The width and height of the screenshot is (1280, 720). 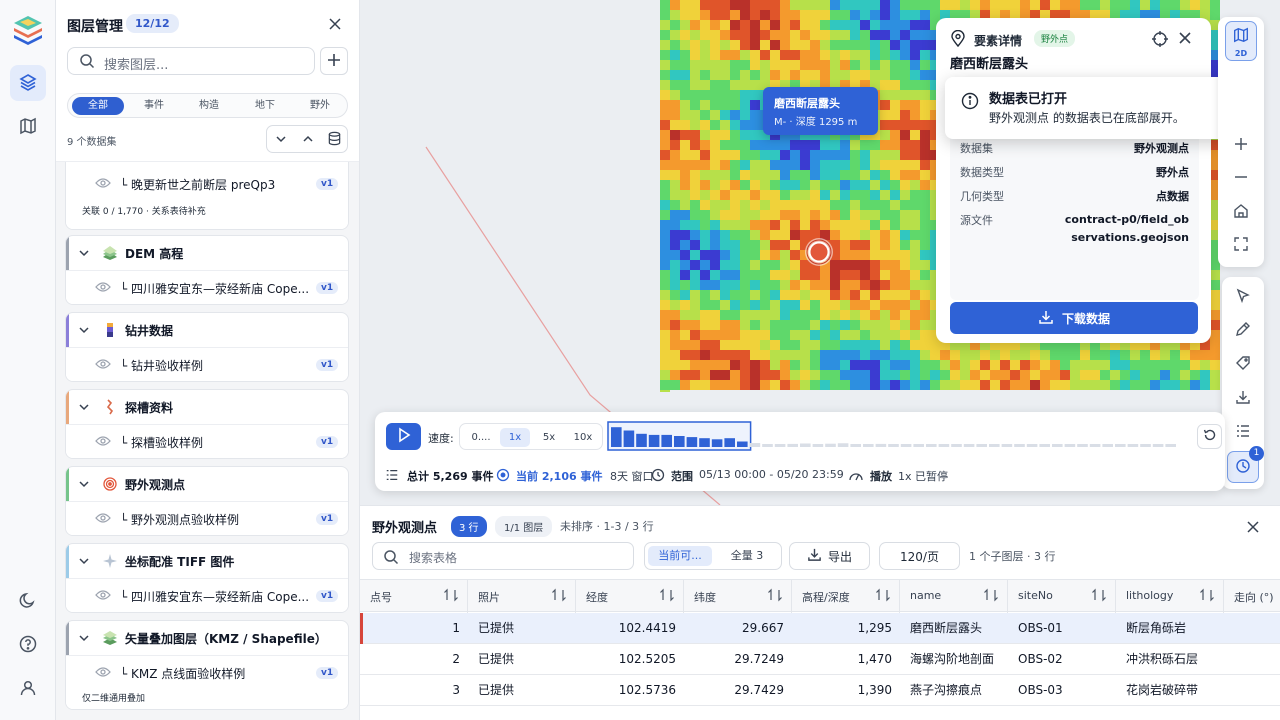 I want to click on rail-theme-button, so click(x=28, y=601).